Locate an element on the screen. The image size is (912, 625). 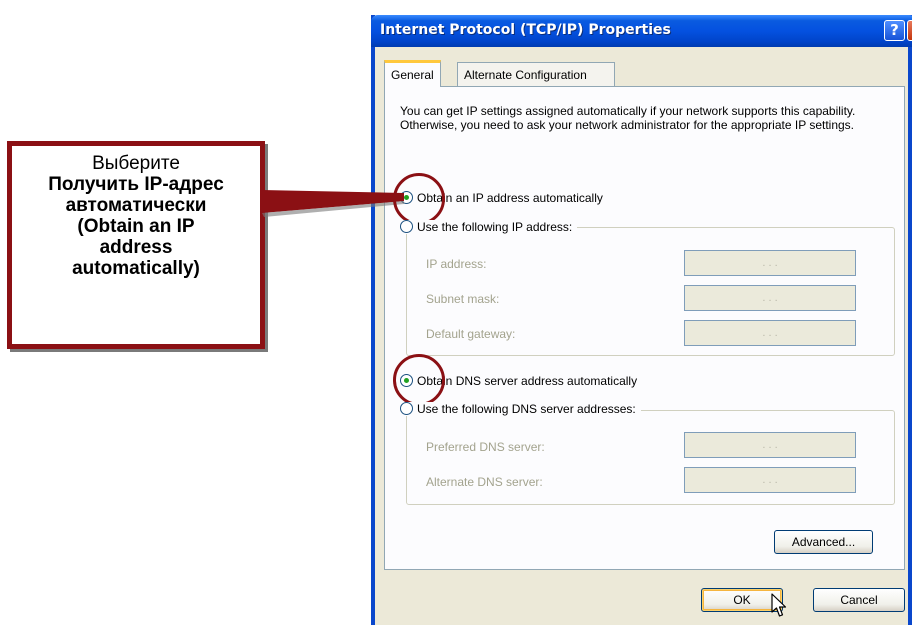
subnet-mask-label: Subnet mask: is located at coordinates (463, 299).